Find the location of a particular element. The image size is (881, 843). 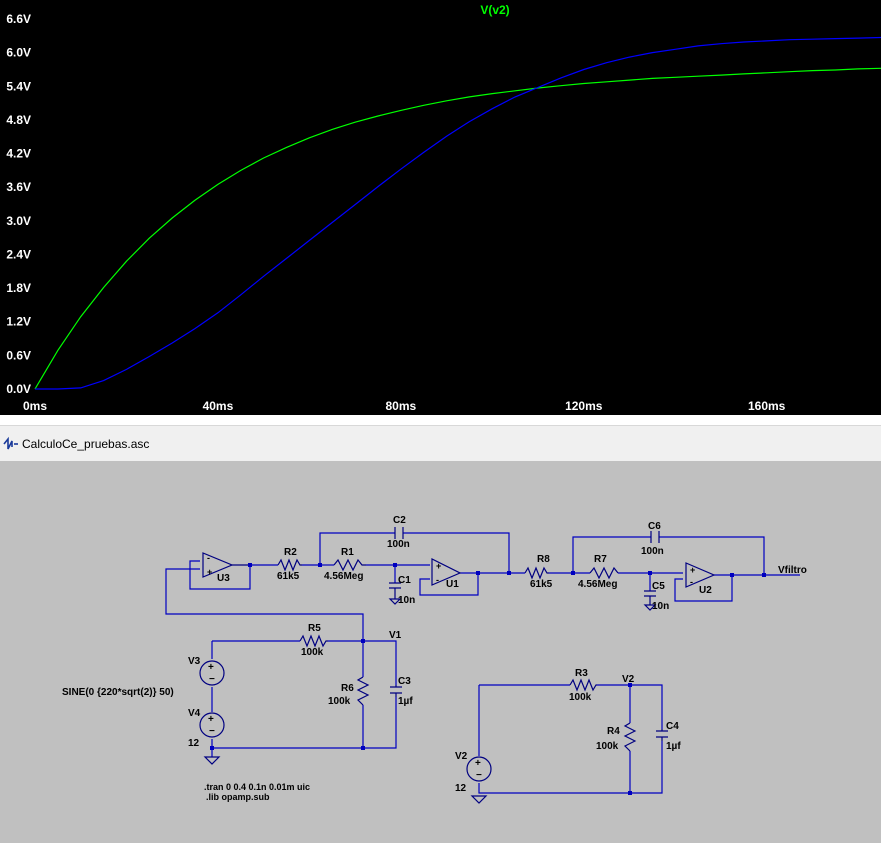

r4-label: R4 is located at coordinates (613, 731).